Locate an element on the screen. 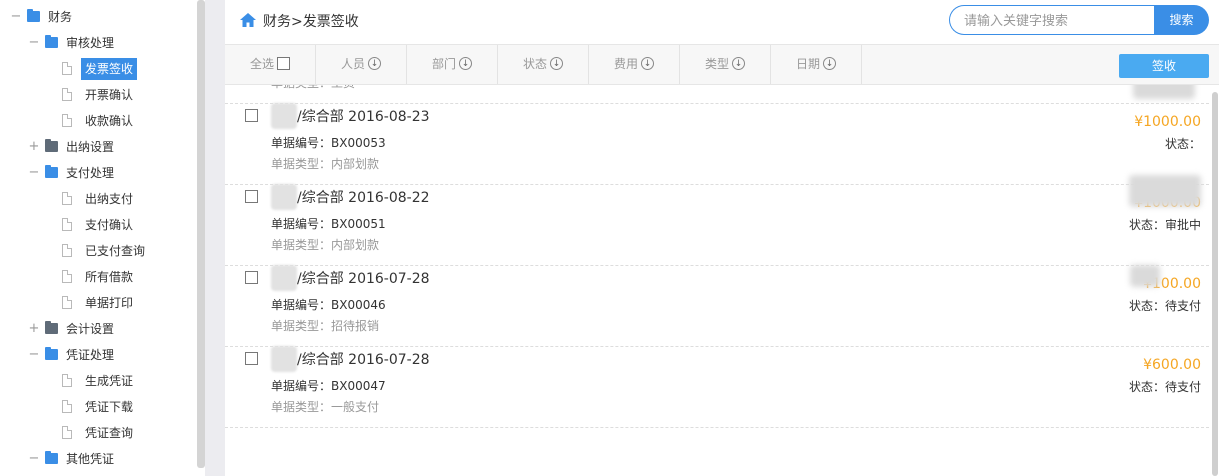  tree-item: 支付确认 is located at coordinates (95, 225).